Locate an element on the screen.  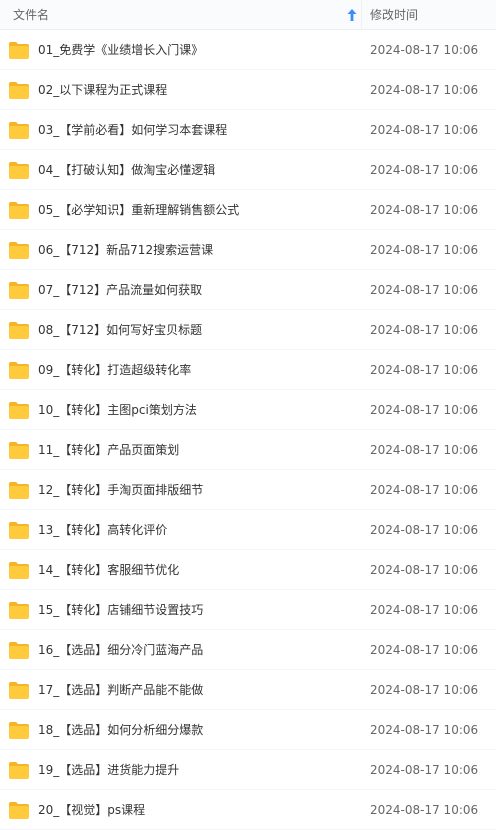
file-row: 08_【712】如何写好宝贝标题 2024-08-17 10:06 is located at coordinates (248, 330).